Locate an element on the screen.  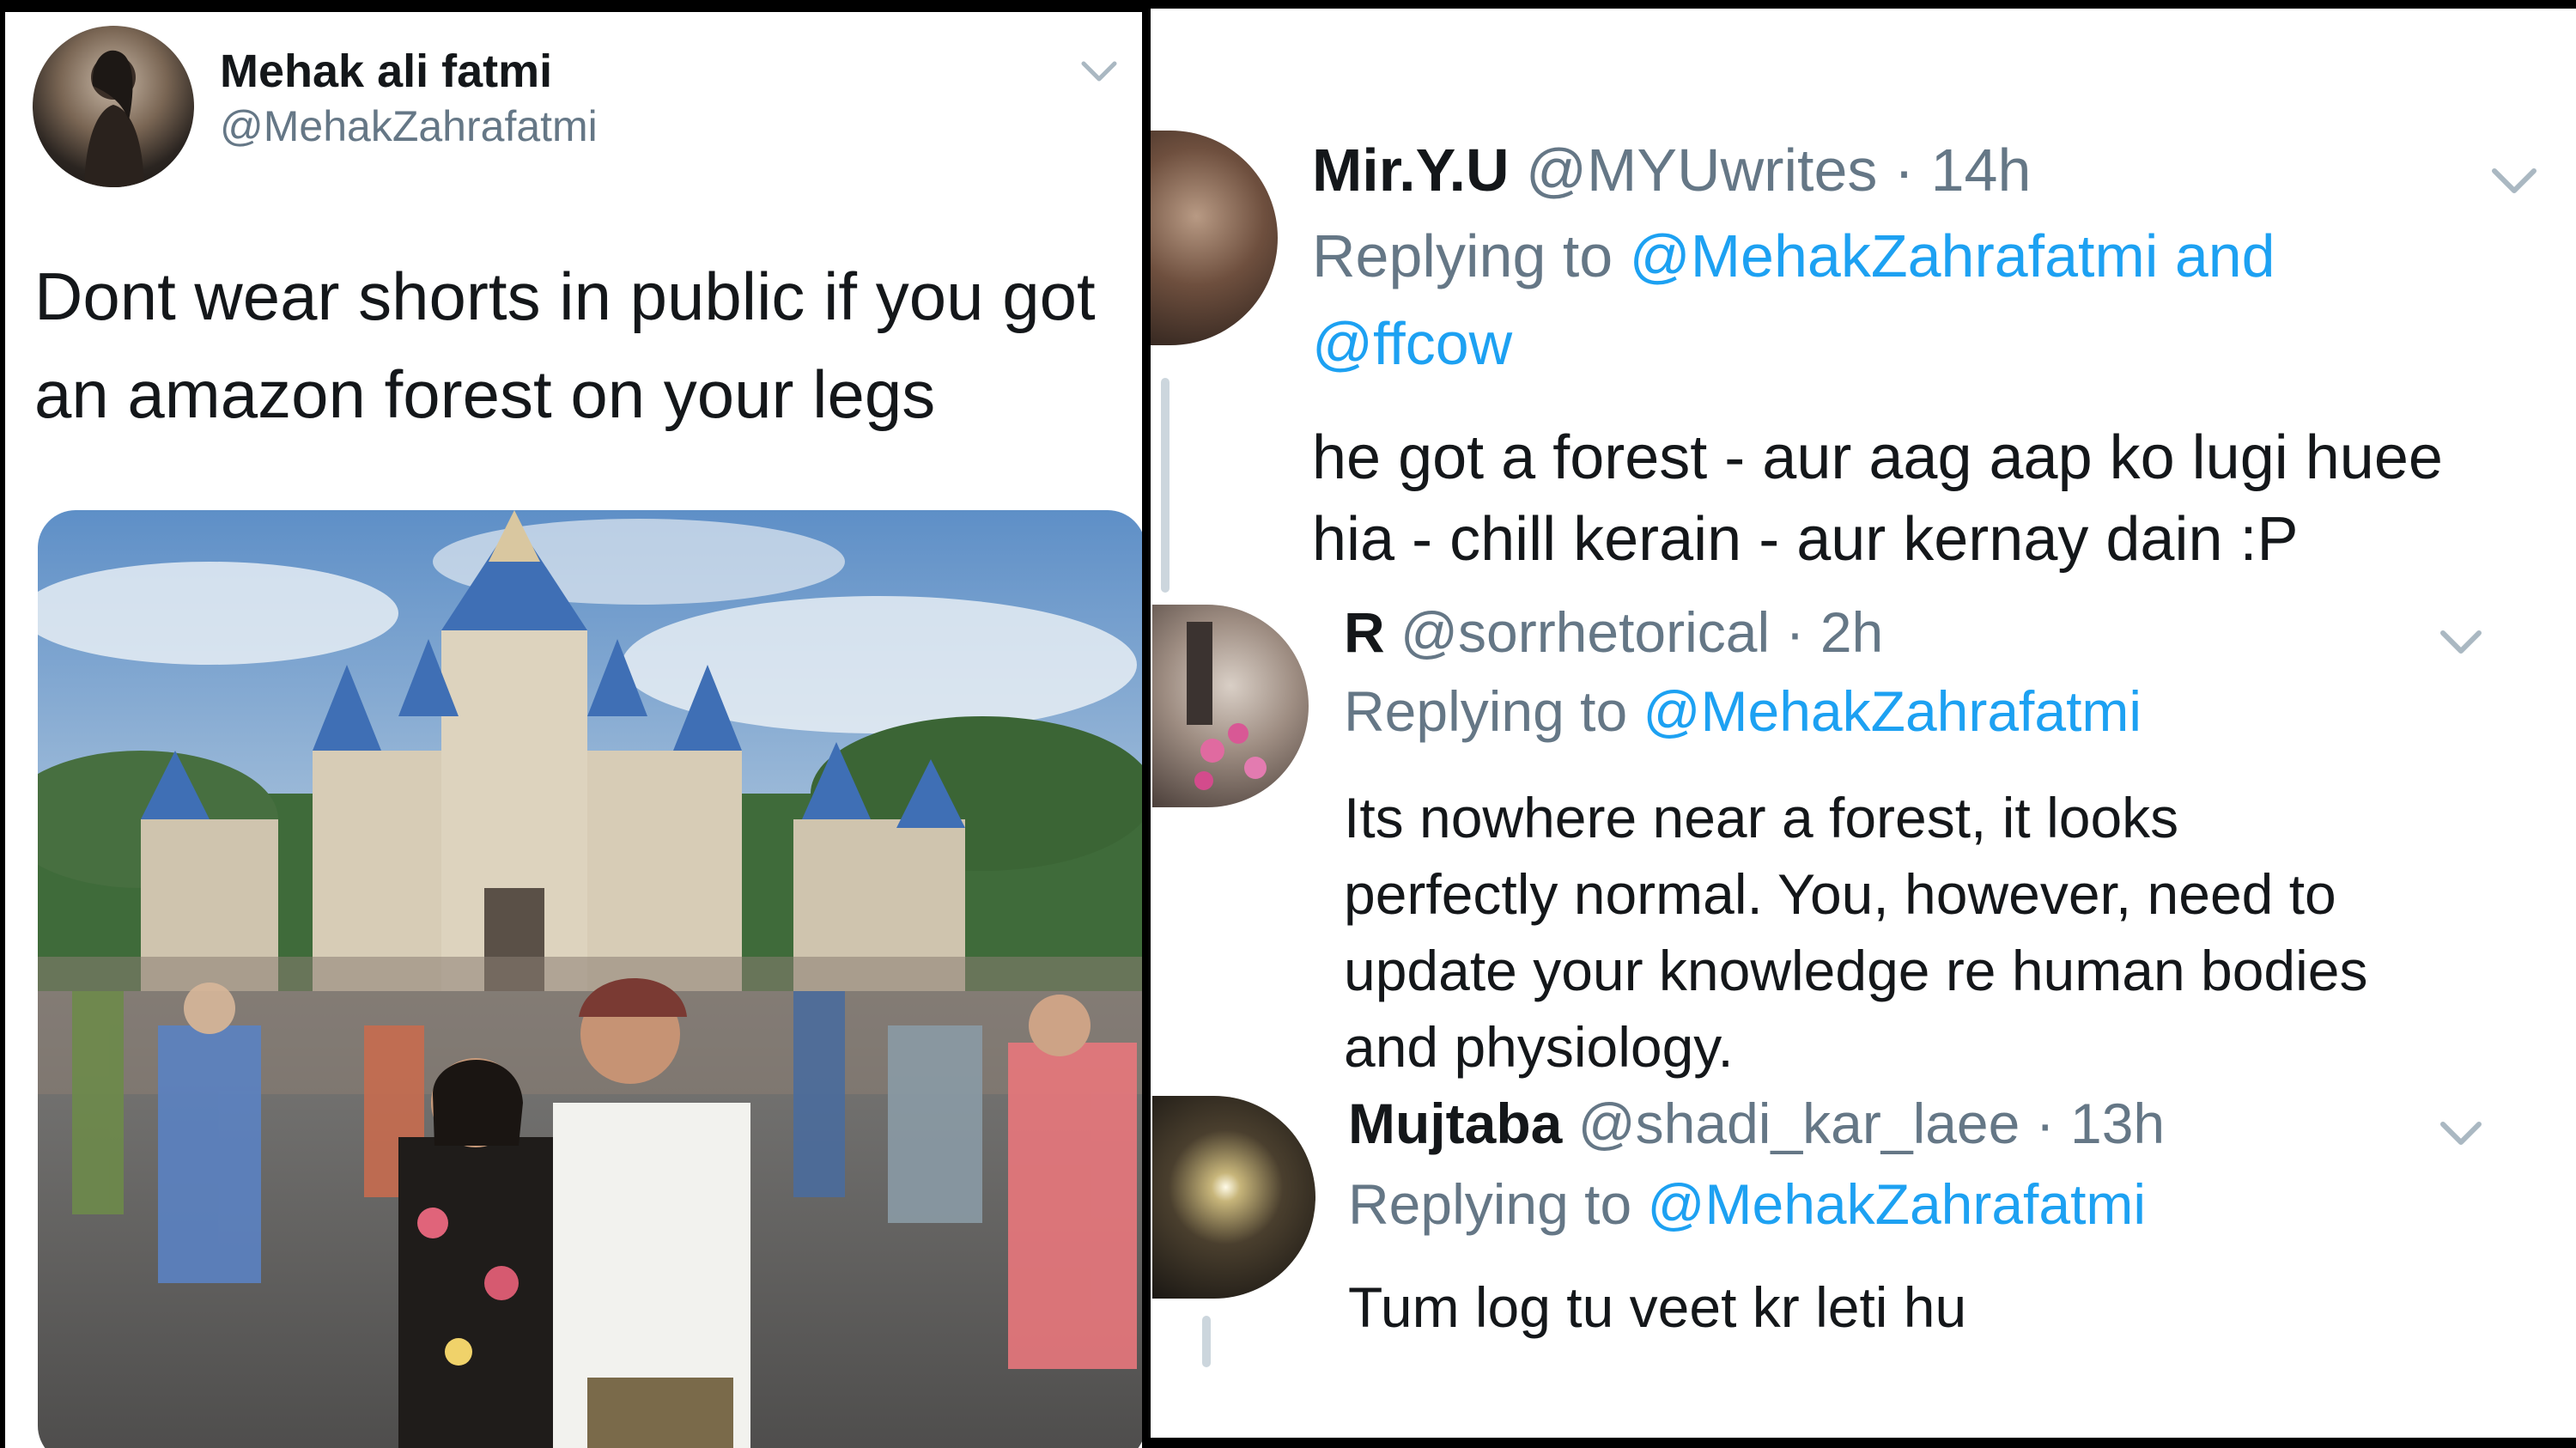
replying-to-cont: @ffcow is located at coordinates (1412, 343).